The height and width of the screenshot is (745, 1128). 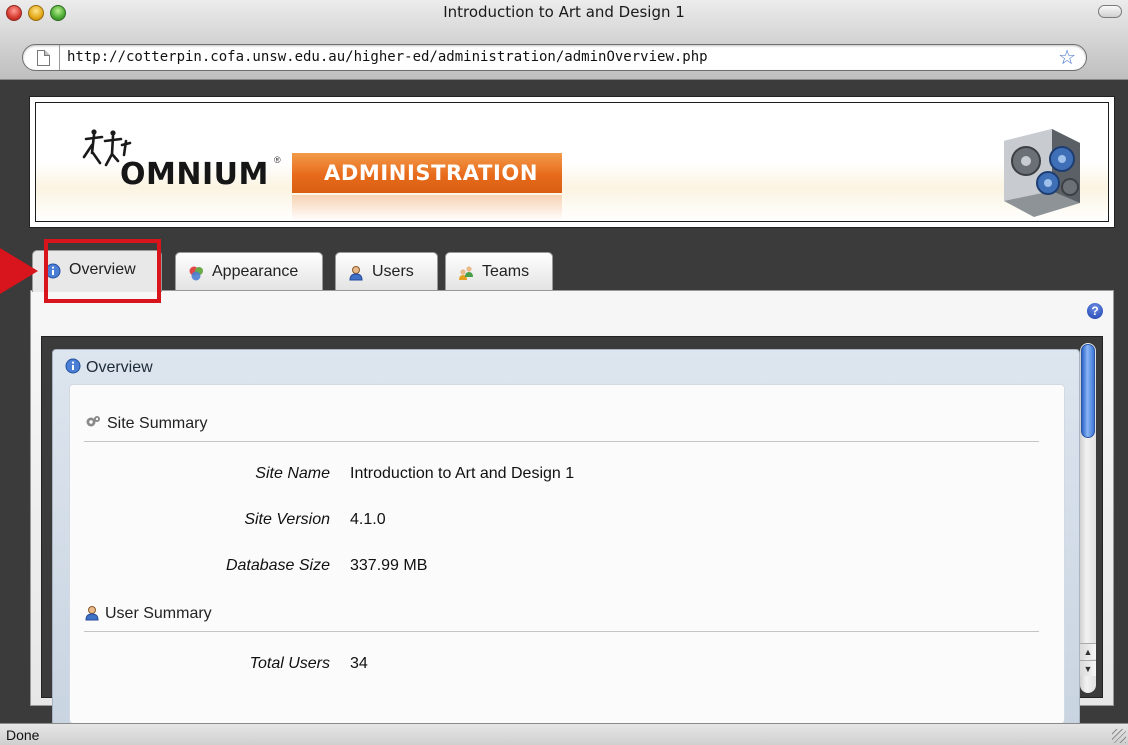 I want to click on tab-users: Users, so click(x=386, y=271).